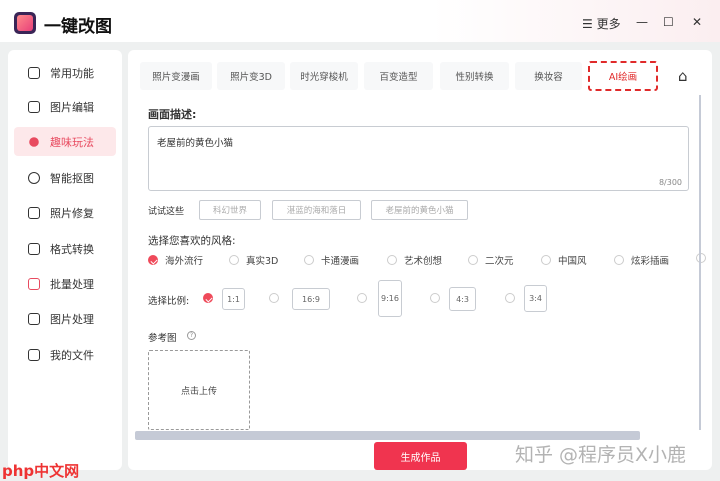  What do you see at coordinates (641, 260) in the screenshot?
I see `style-option: 炫彩插画` at bounding box center [641, 260].